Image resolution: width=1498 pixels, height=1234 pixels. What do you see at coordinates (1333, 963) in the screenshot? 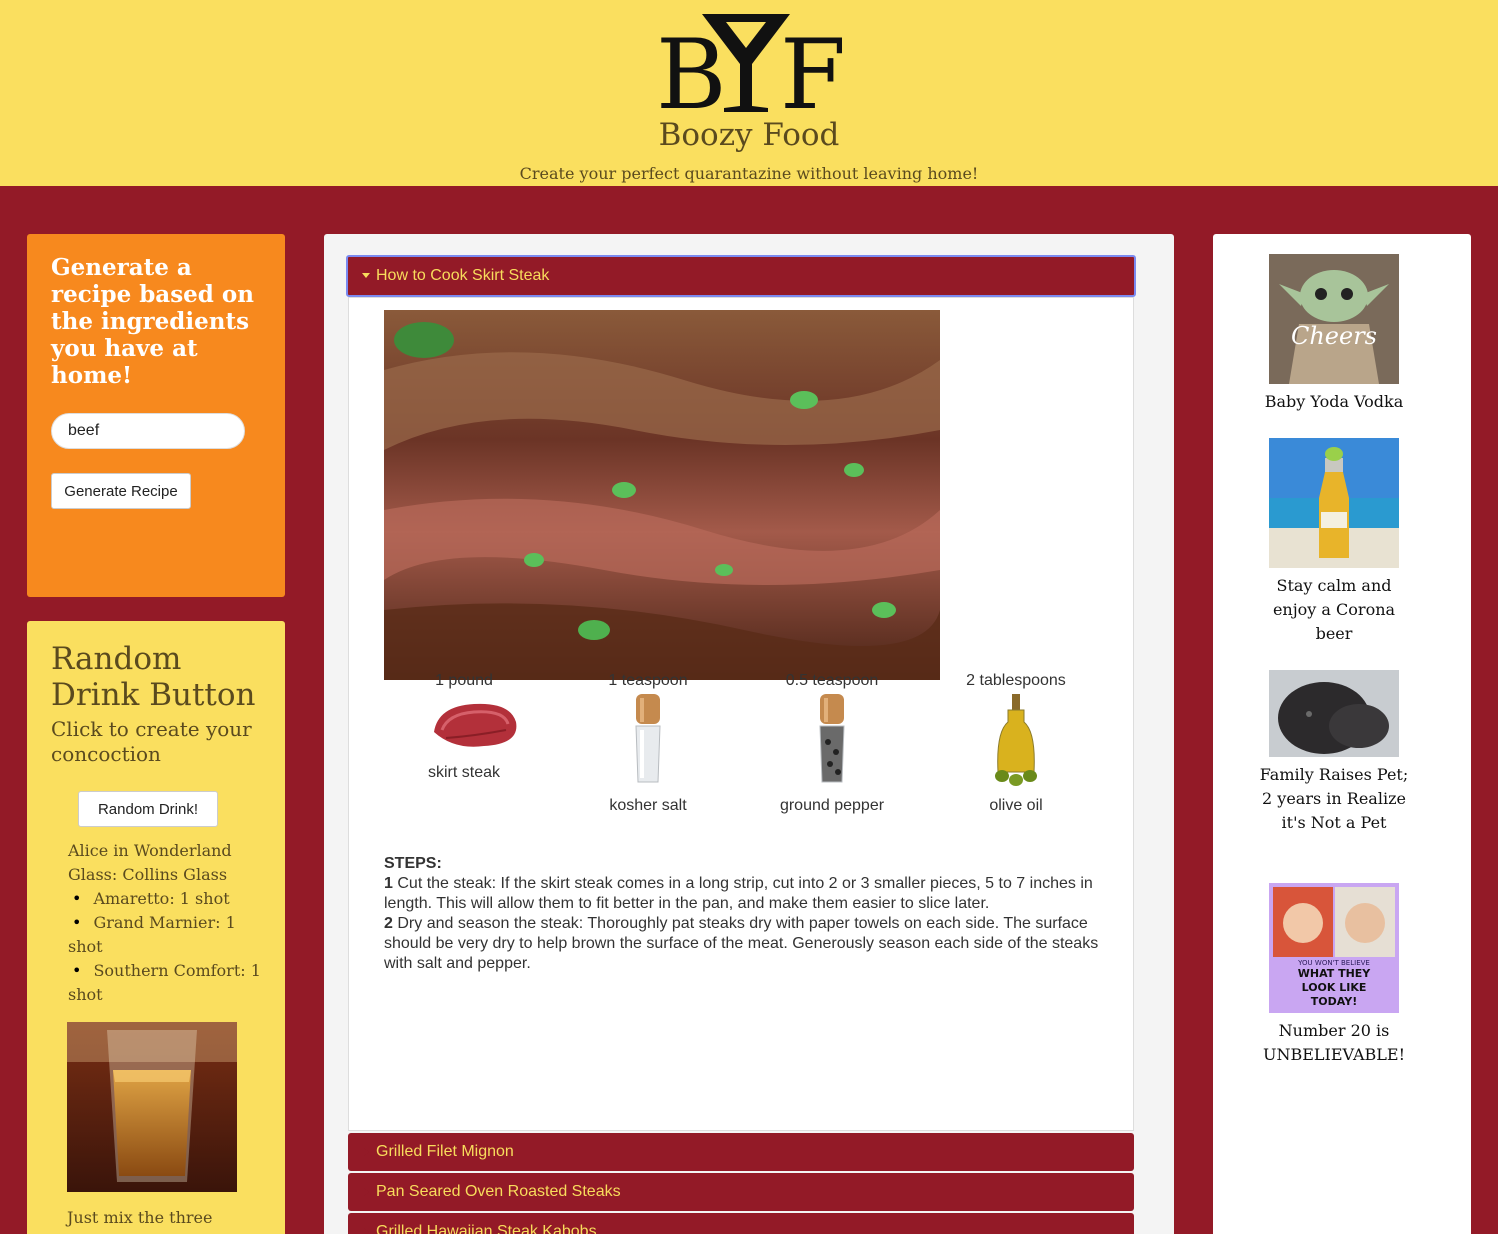
I see `thumb-subtext: YOU WON'T BELIEVE` at bounding box center [1333, 963].